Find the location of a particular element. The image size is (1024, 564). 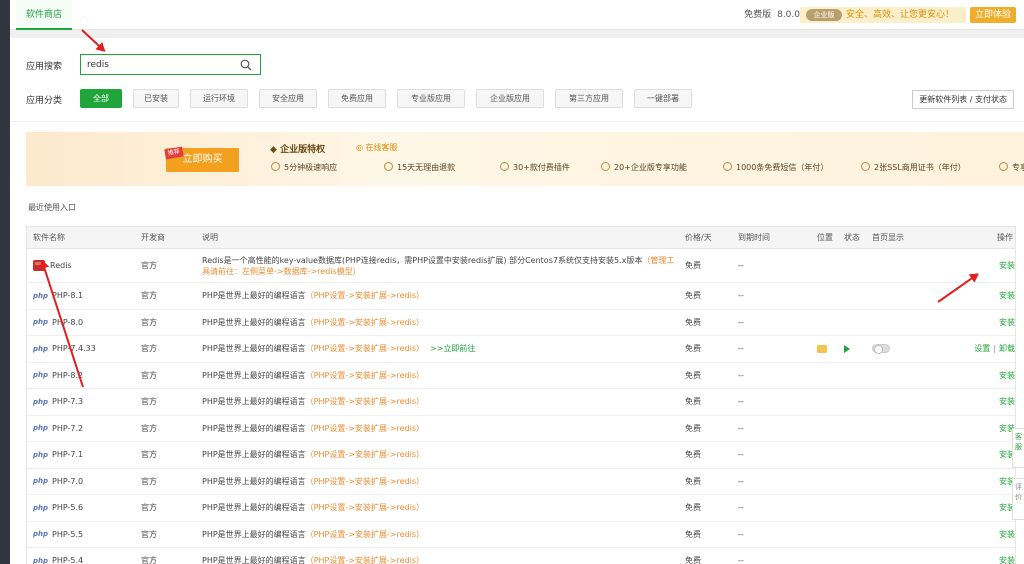

category-tab-2: 运行环境 is located at coordinates (219, 98).